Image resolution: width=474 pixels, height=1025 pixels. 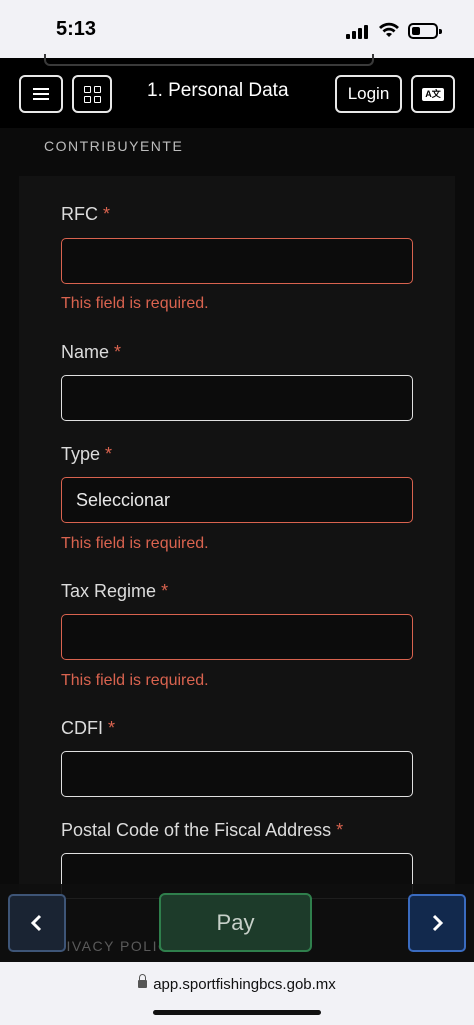 I want to click on pay-button: Pay, so click(x=235, y=922).